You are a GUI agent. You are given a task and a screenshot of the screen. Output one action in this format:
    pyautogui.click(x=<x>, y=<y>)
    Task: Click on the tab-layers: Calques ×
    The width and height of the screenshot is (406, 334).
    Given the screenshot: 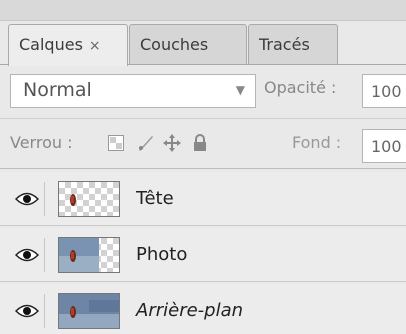 What is the action you would take?
    pyautogui.click(x=68, y=45)
    